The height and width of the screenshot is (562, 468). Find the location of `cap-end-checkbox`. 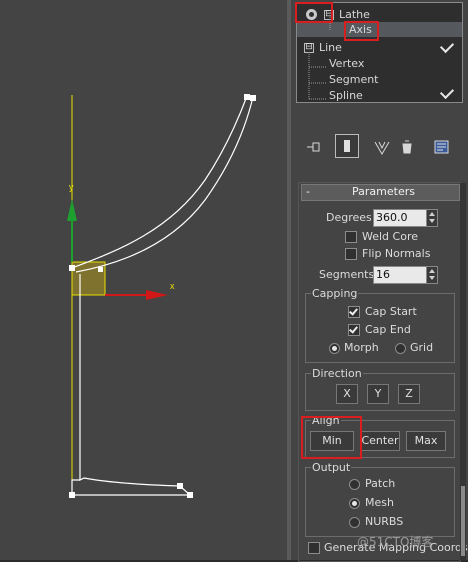

cap-end-checkbox is located at coordinates (354, 330).